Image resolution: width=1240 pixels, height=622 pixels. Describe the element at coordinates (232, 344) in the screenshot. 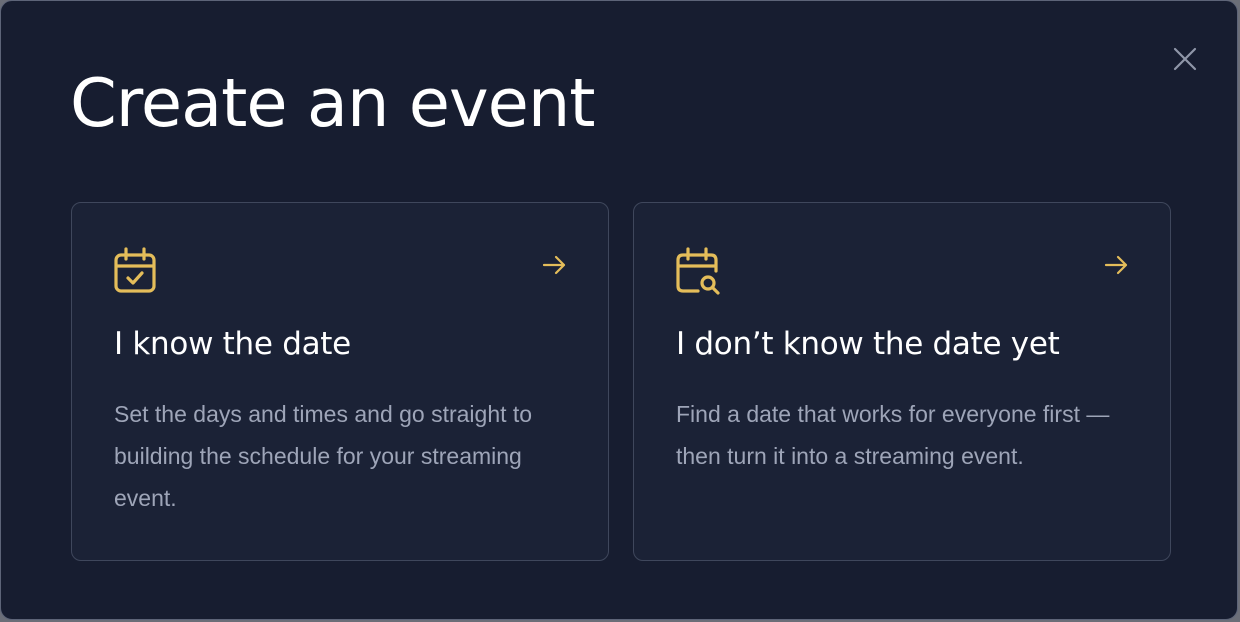

I see `option-title: I know the date` at that location.